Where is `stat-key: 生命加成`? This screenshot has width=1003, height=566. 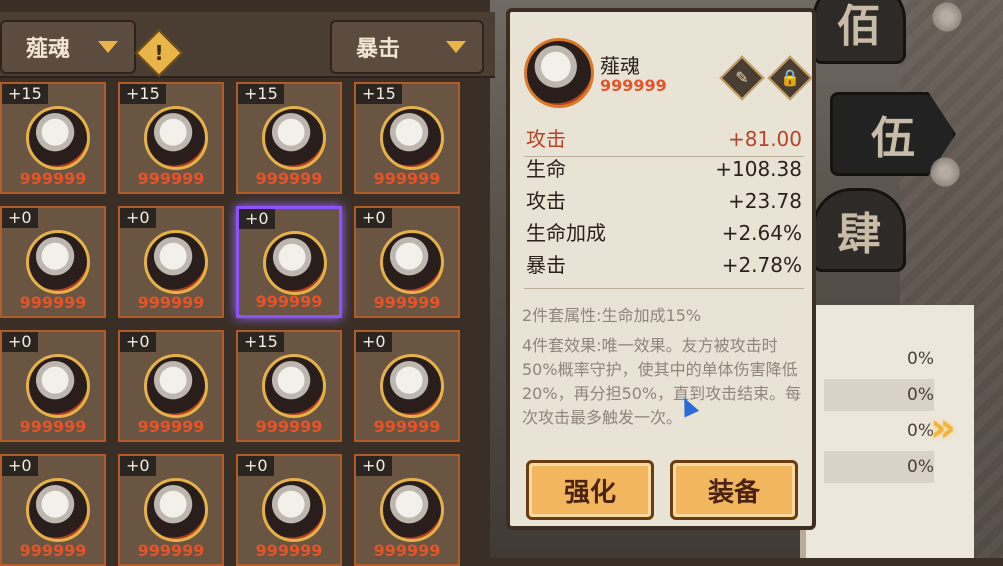 stat-key: 生命加成 is located at coordinates (566, 233).